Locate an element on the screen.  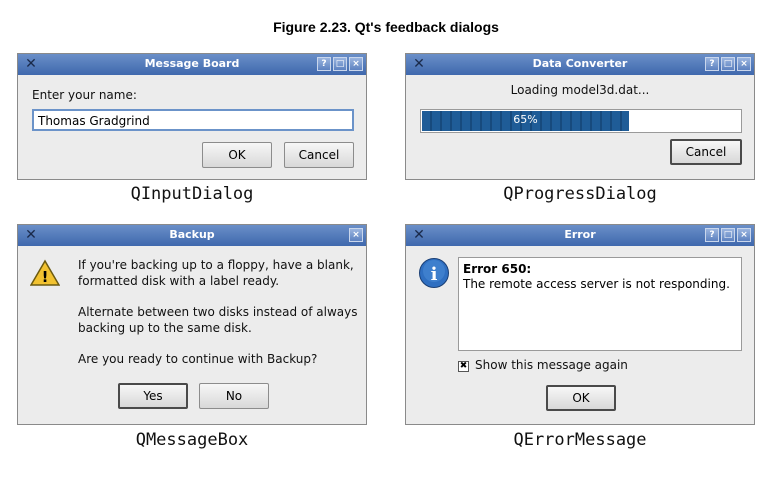
info-icon: i is located at coordinates (434, 273).